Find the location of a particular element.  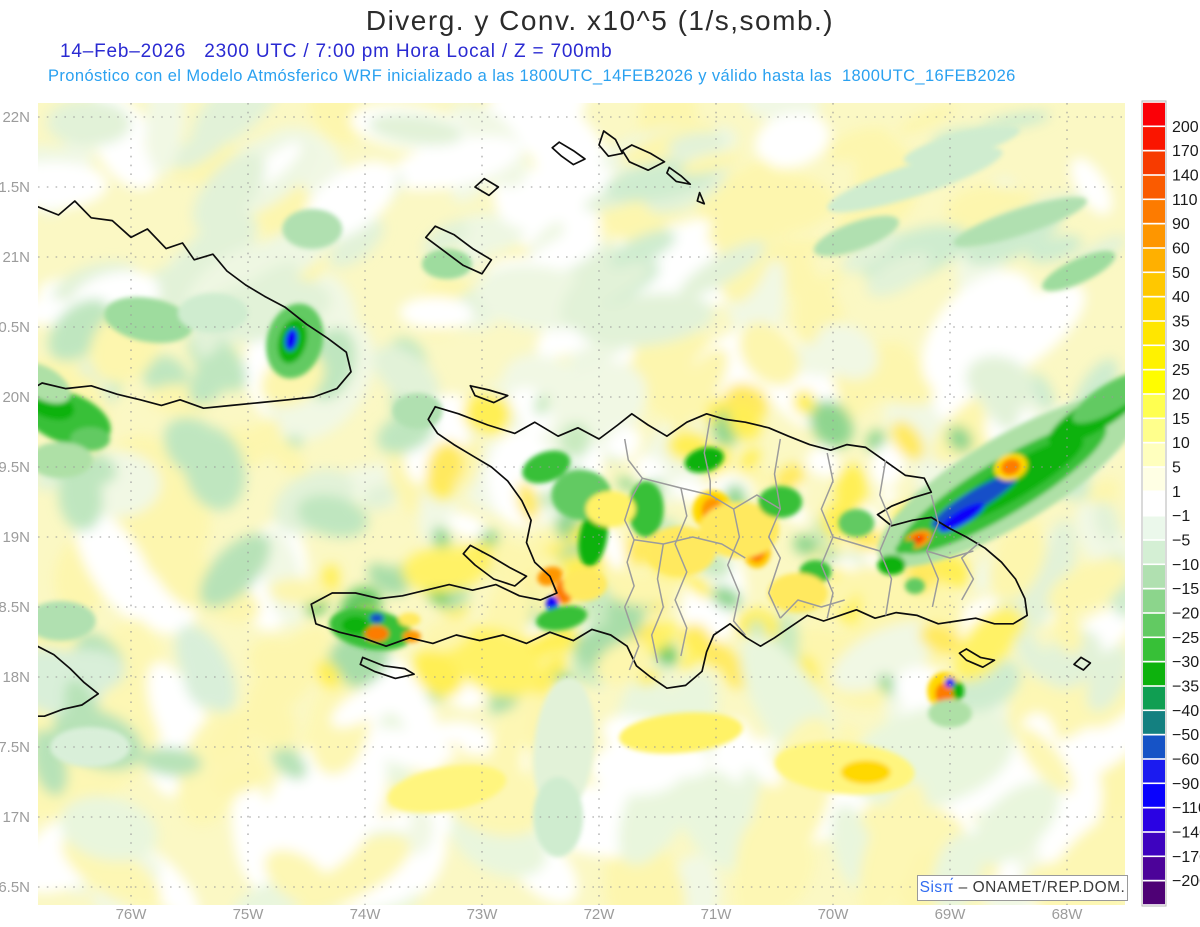

lon-label: 72W is located at coordinates (600, 914).